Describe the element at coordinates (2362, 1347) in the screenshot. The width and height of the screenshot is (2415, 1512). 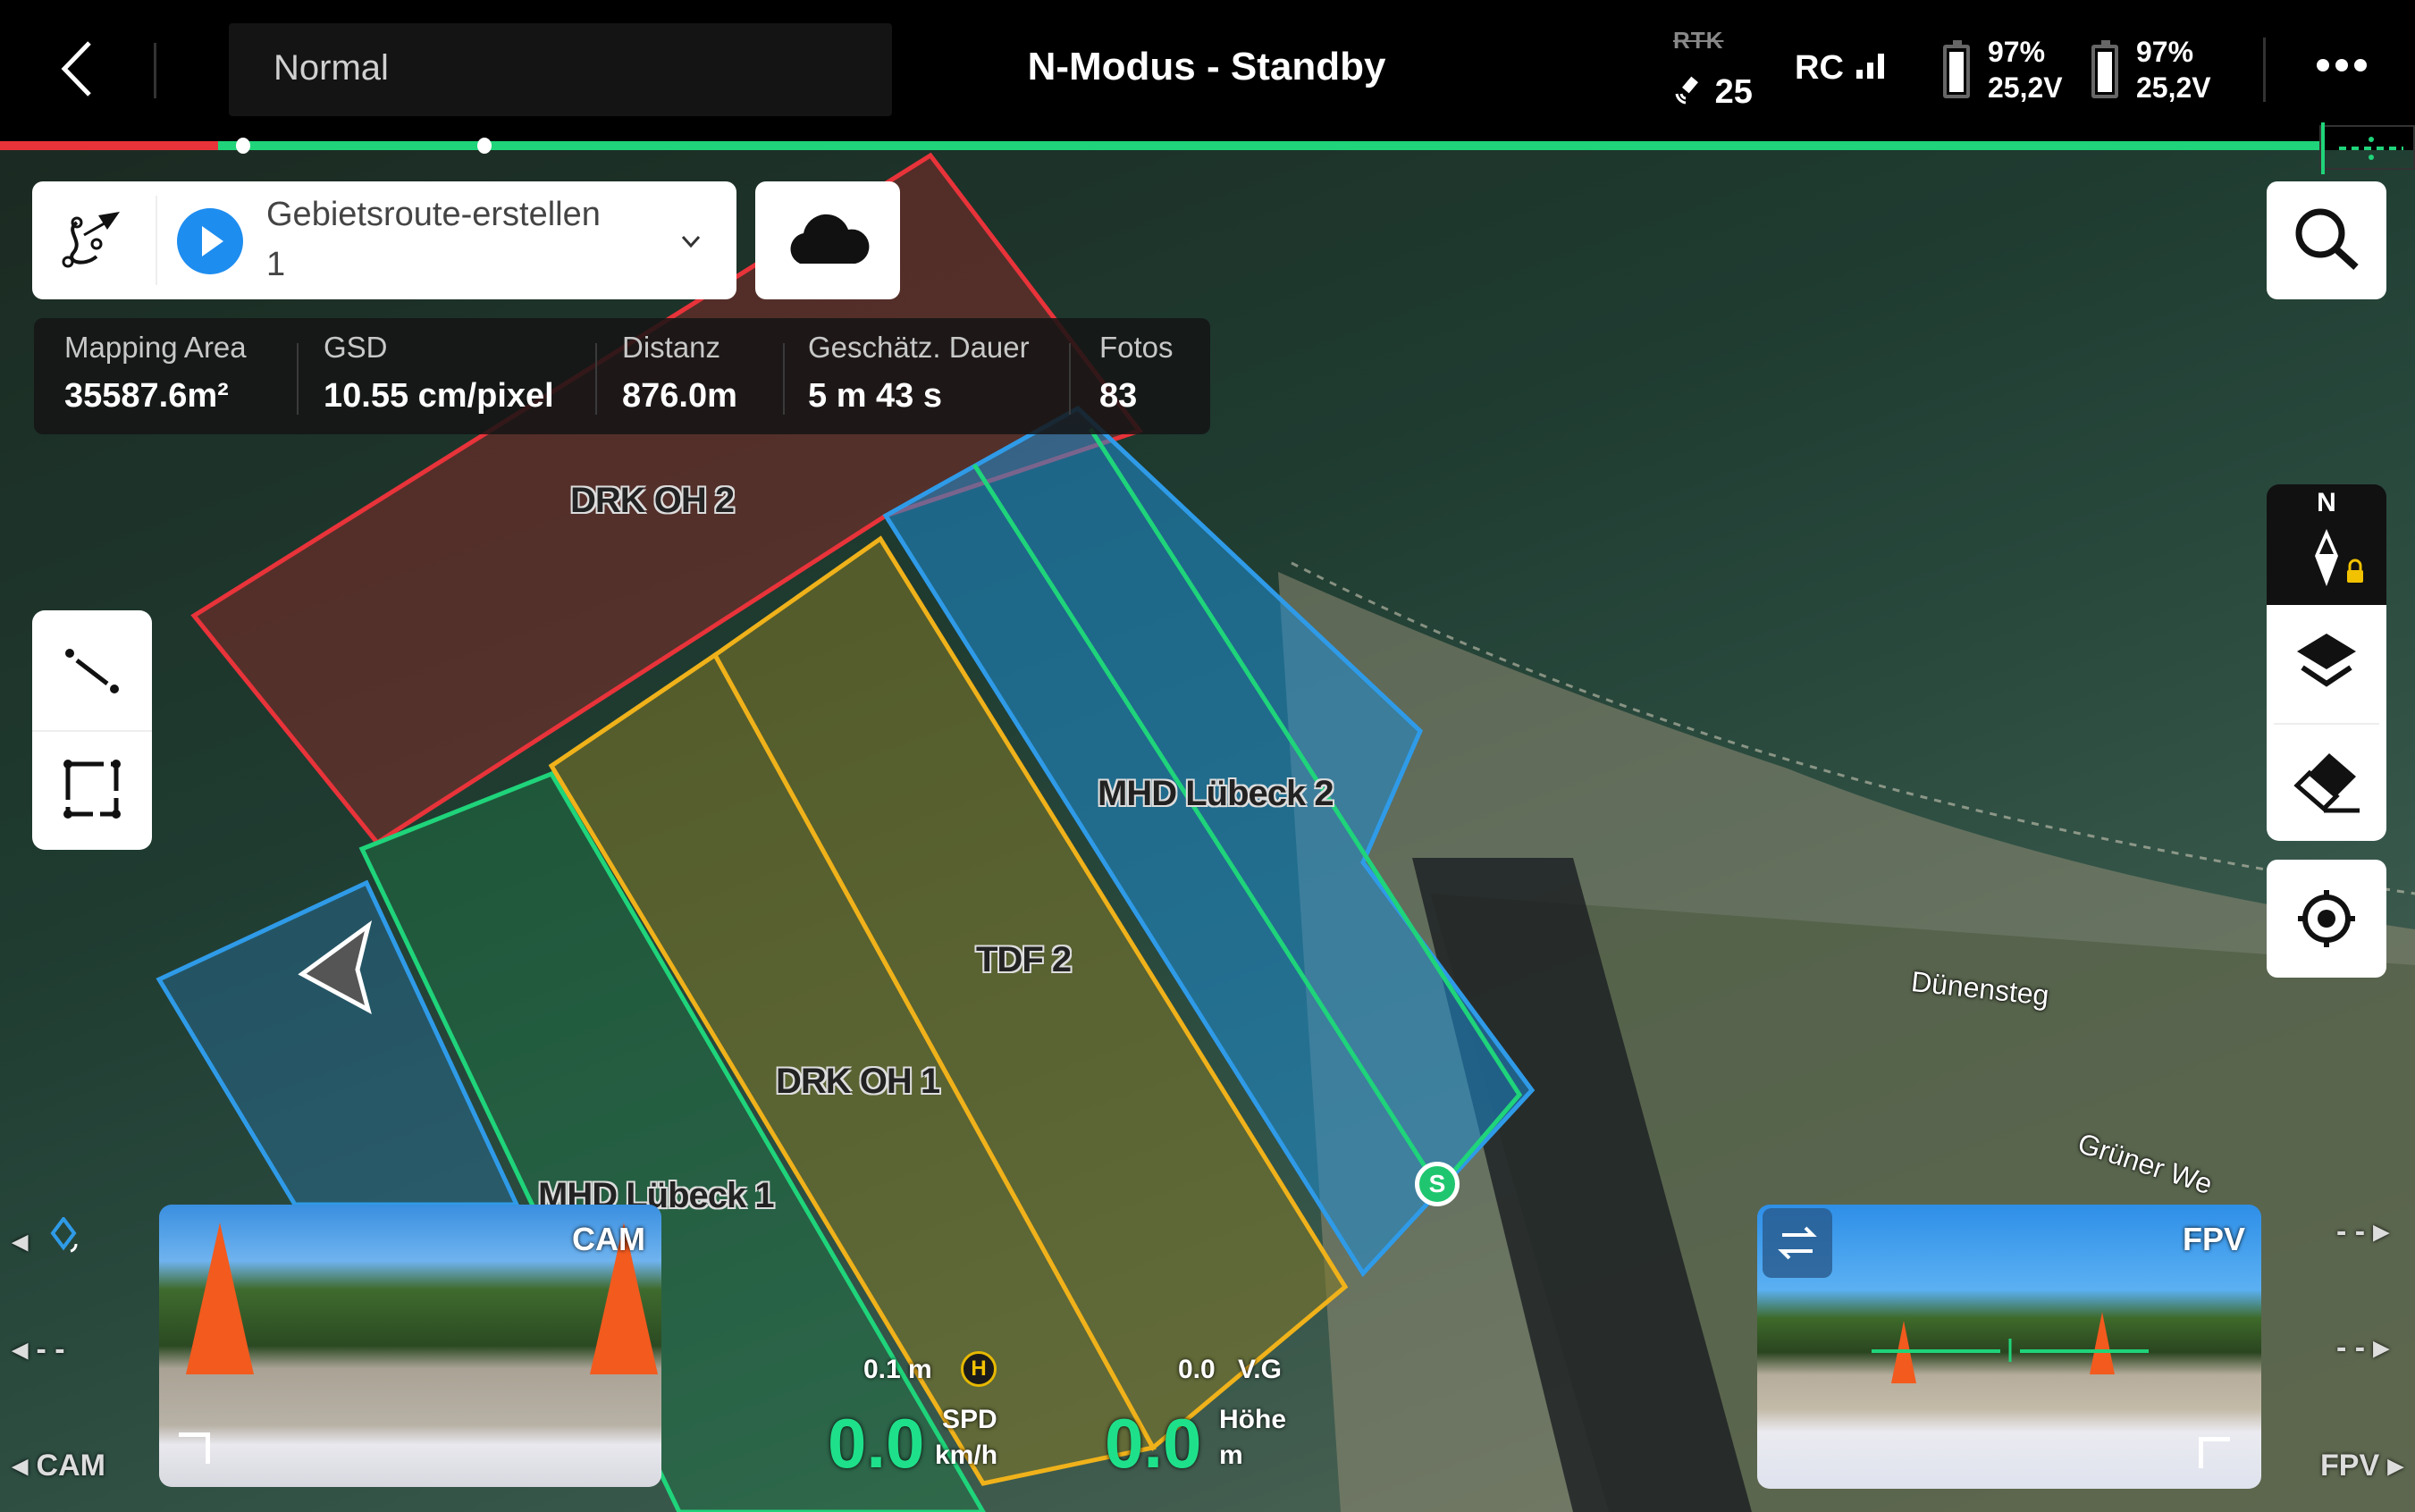
I see `right-distance-indicator-2: - - ▸` at that location.